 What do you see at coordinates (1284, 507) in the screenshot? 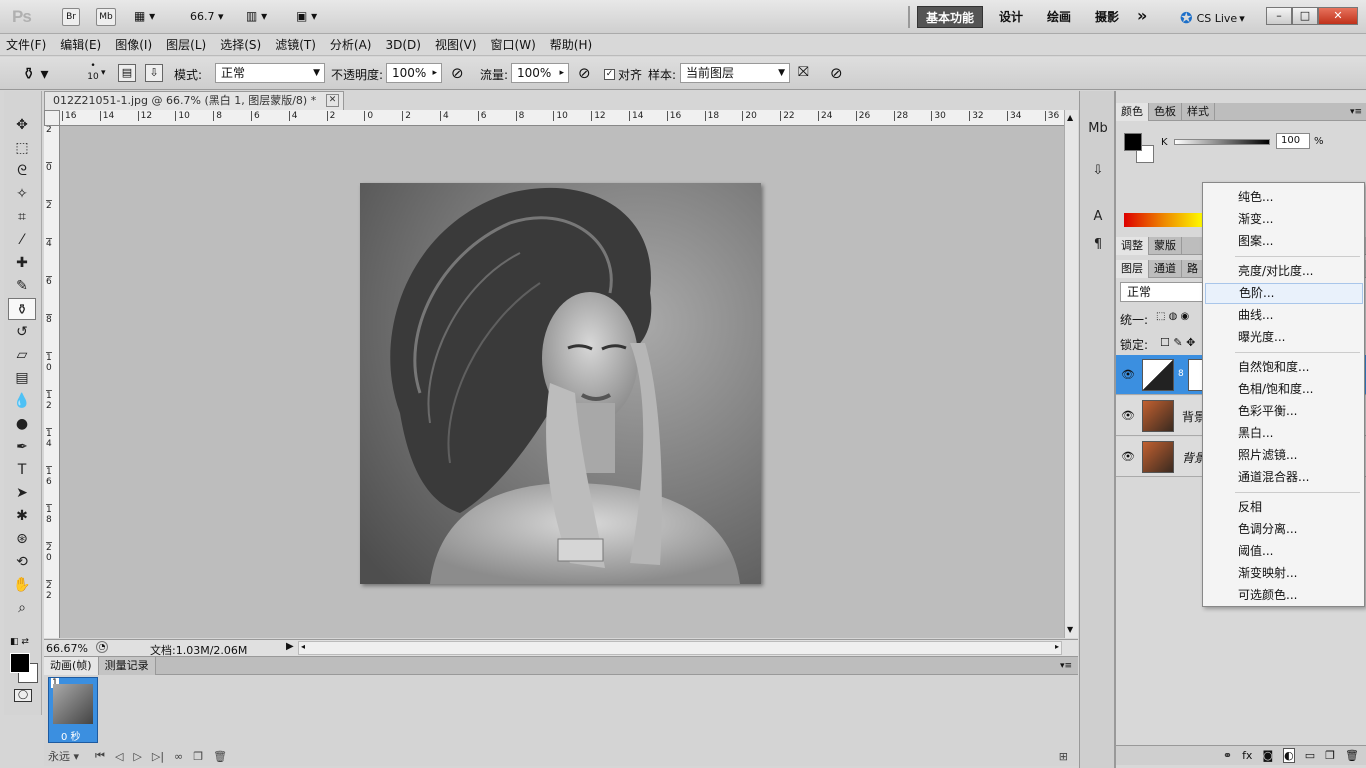
I see `menu-item-invert: 反相` at bounding box center [1284, 507].